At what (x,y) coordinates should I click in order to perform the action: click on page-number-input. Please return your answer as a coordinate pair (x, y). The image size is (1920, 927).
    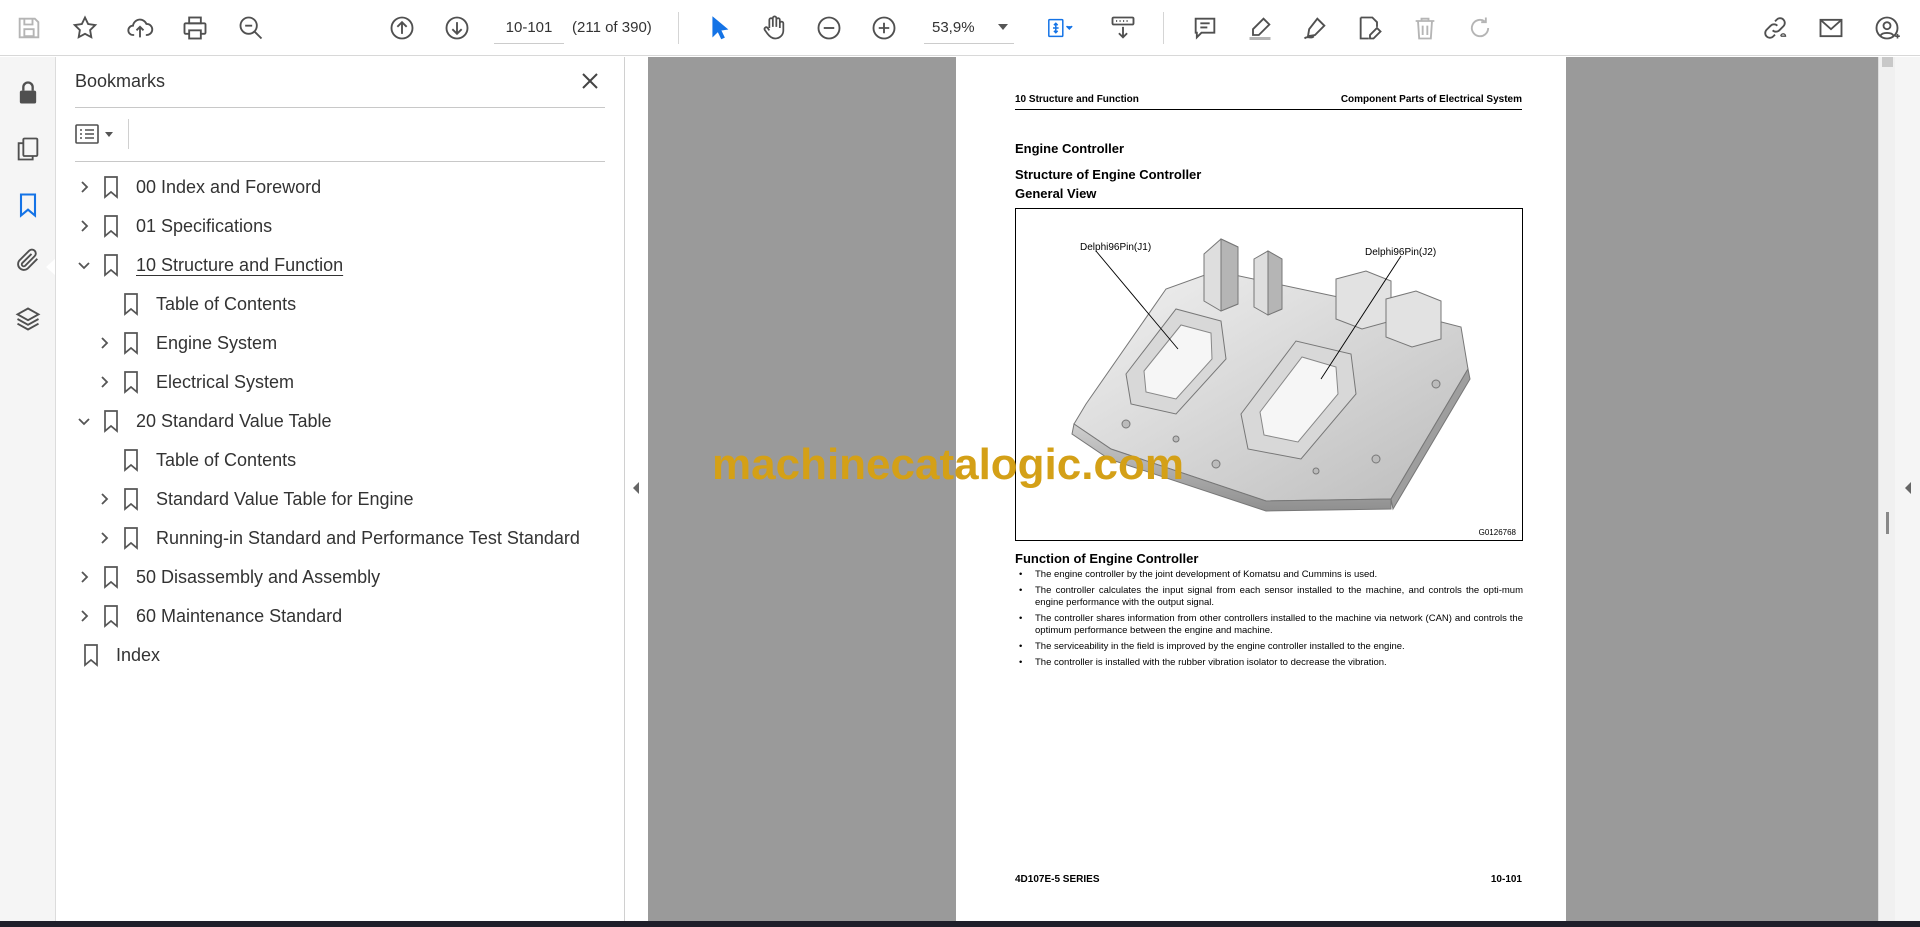
    Looking at the image, I should click on (529, 28).